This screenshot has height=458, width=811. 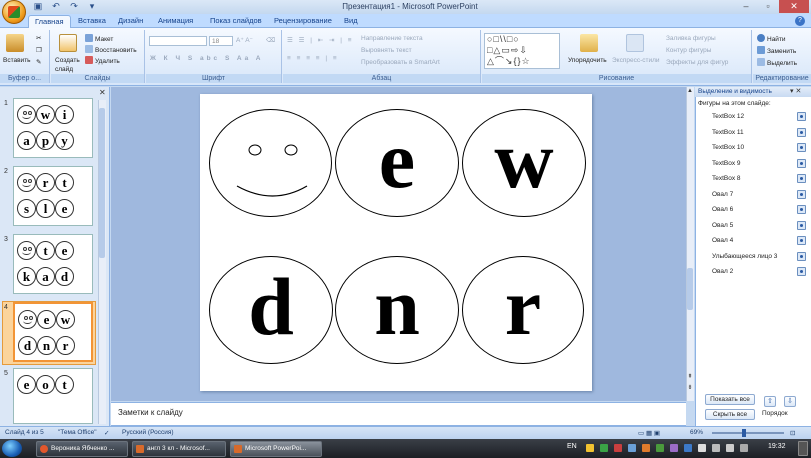 What do you see at coordinates (674, 448) in the screenshot?
I see `tray-messenger-icon` at bounding box center [674, 448].